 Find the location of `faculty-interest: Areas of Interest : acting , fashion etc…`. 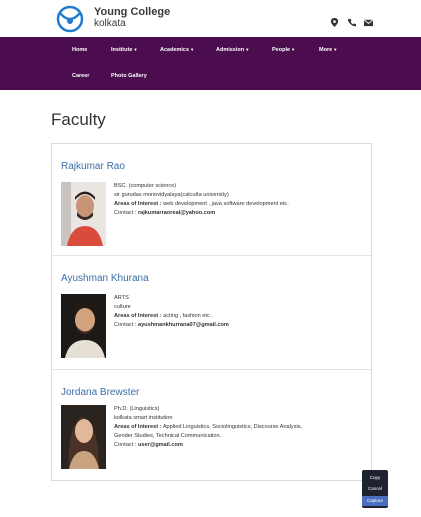

faculty-interest: Areas of Interest : acting , fashion etc… is located at coordinates (171, 316).